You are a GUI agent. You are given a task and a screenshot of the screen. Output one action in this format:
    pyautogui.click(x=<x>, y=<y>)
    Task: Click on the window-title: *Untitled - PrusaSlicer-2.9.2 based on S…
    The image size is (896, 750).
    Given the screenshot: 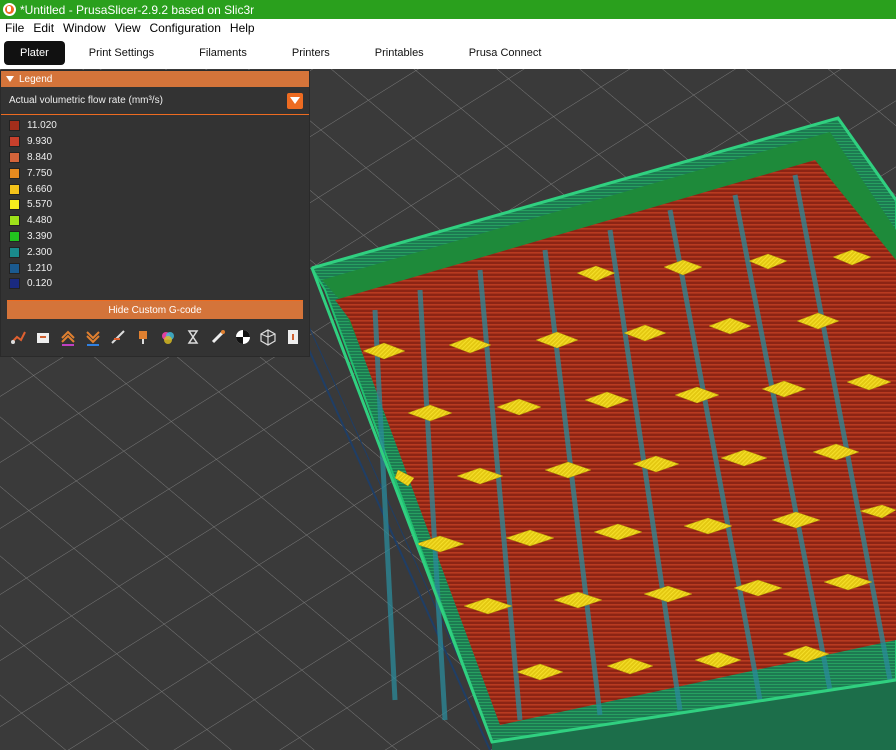 What is the action you would take?
    pyautogui.click(x=137, y=9)
    